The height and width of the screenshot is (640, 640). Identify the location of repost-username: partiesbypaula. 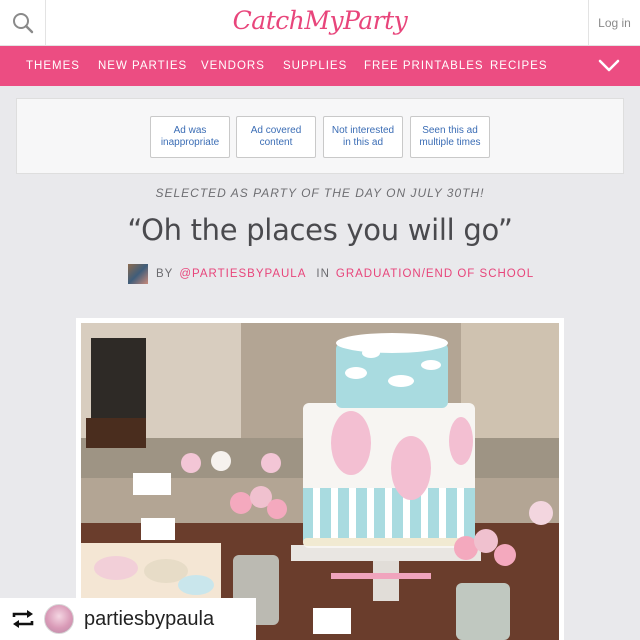
(149, 619).